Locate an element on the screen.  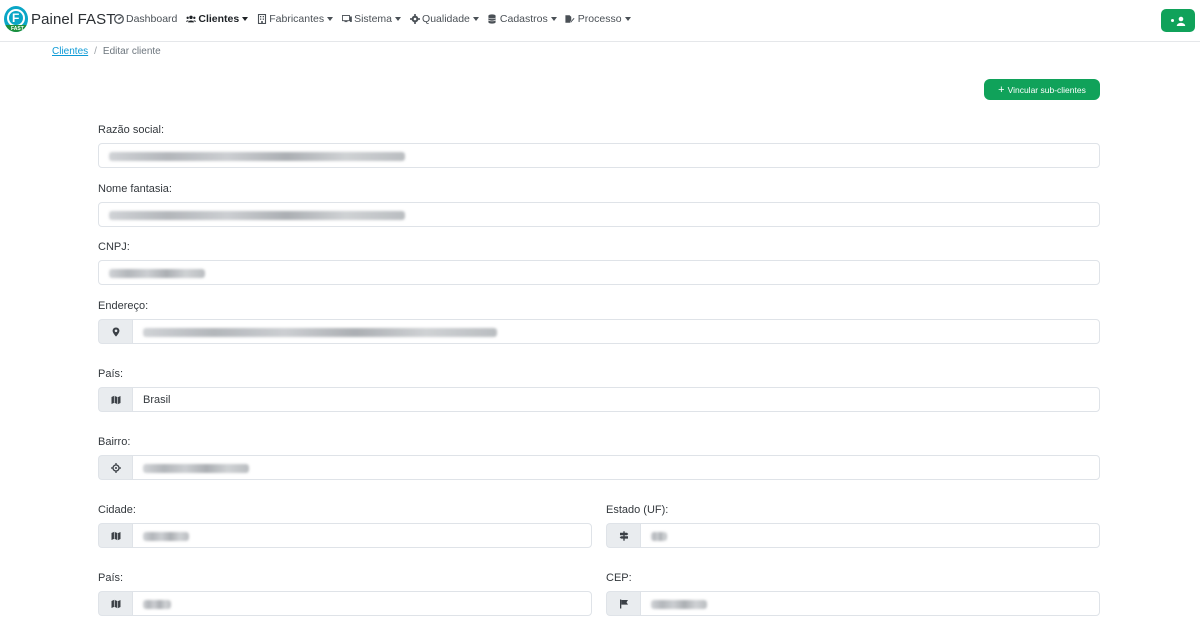
nav-qualidade: Qualidade is located at coordinates (444, 19).